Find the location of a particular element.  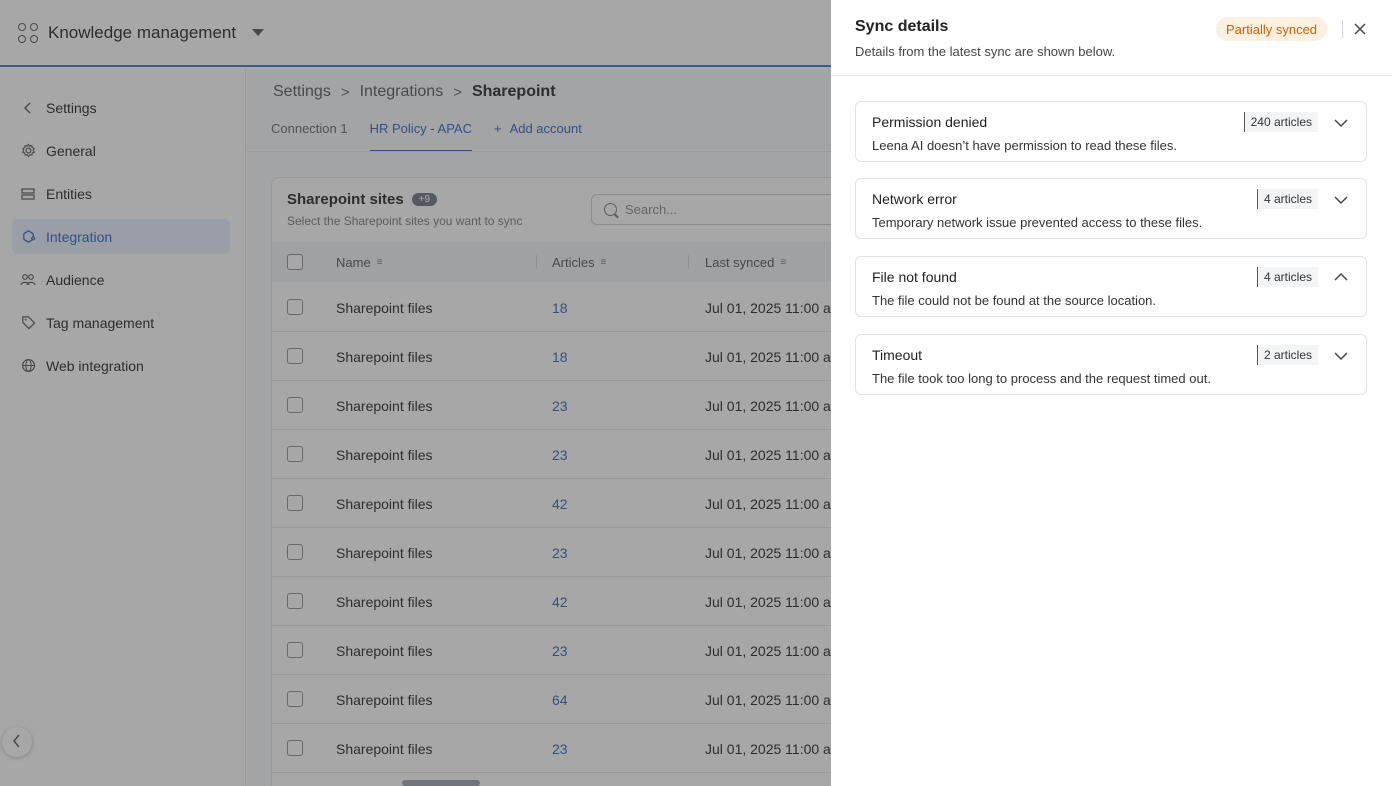

error-title: Network error is located at coordinates (914, 199).